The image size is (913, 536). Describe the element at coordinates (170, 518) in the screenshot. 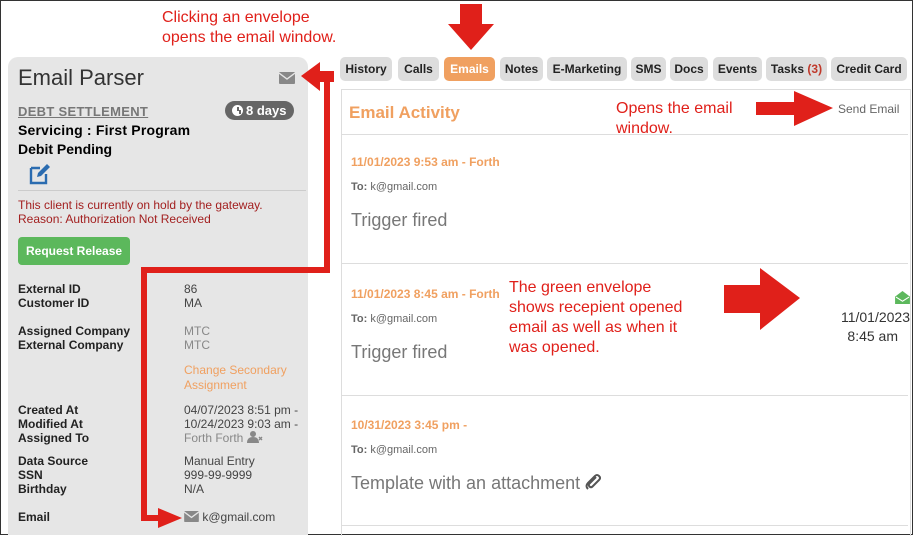

I see `arrow-right-email` at that location.